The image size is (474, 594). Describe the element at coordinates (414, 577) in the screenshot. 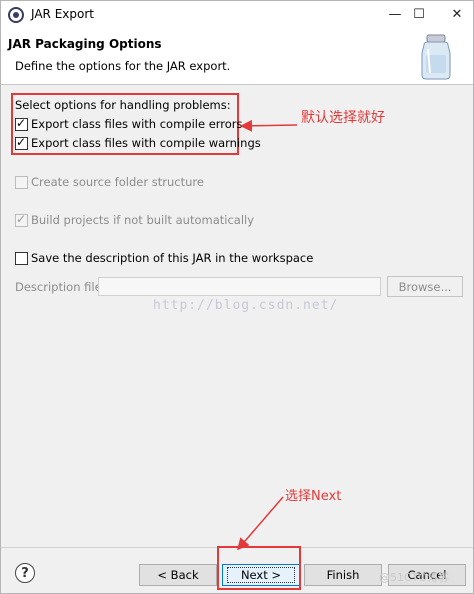

I see `corner-watermark: @51CTO博客` at that location.